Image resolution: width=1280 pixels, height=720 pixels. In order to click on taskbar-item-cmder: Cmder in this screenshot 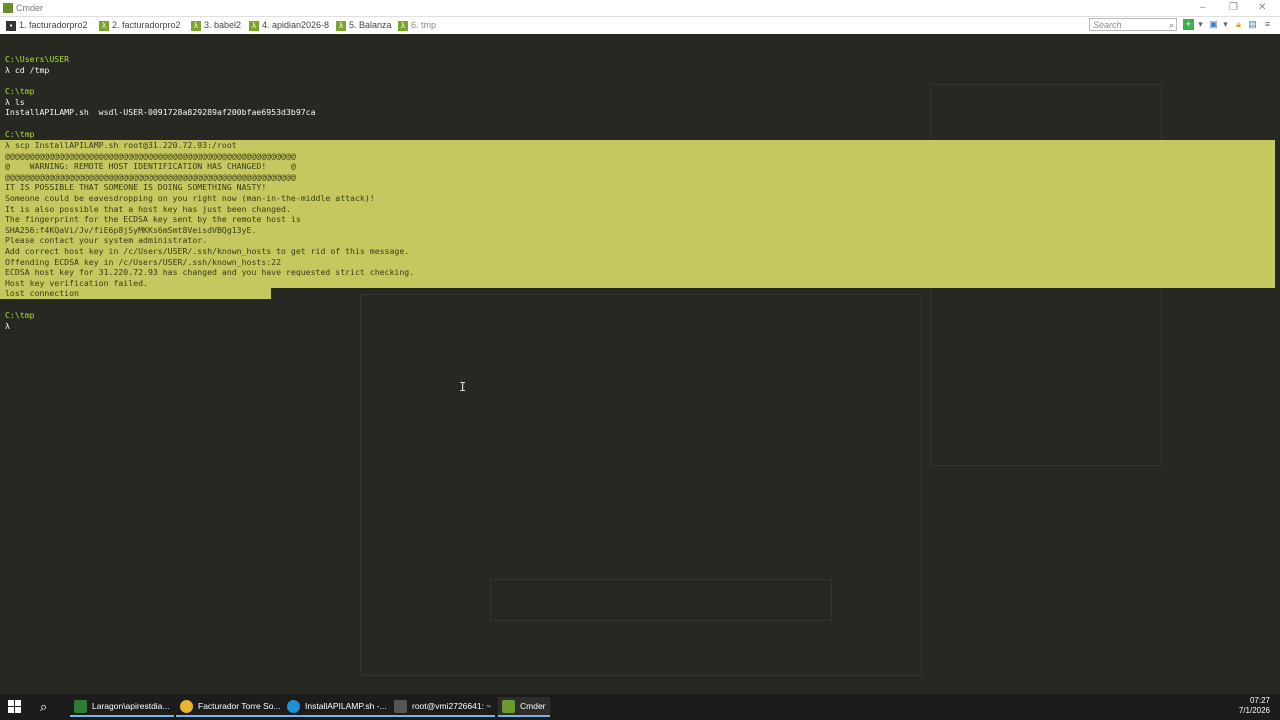, I will do `click(524, 707)`.